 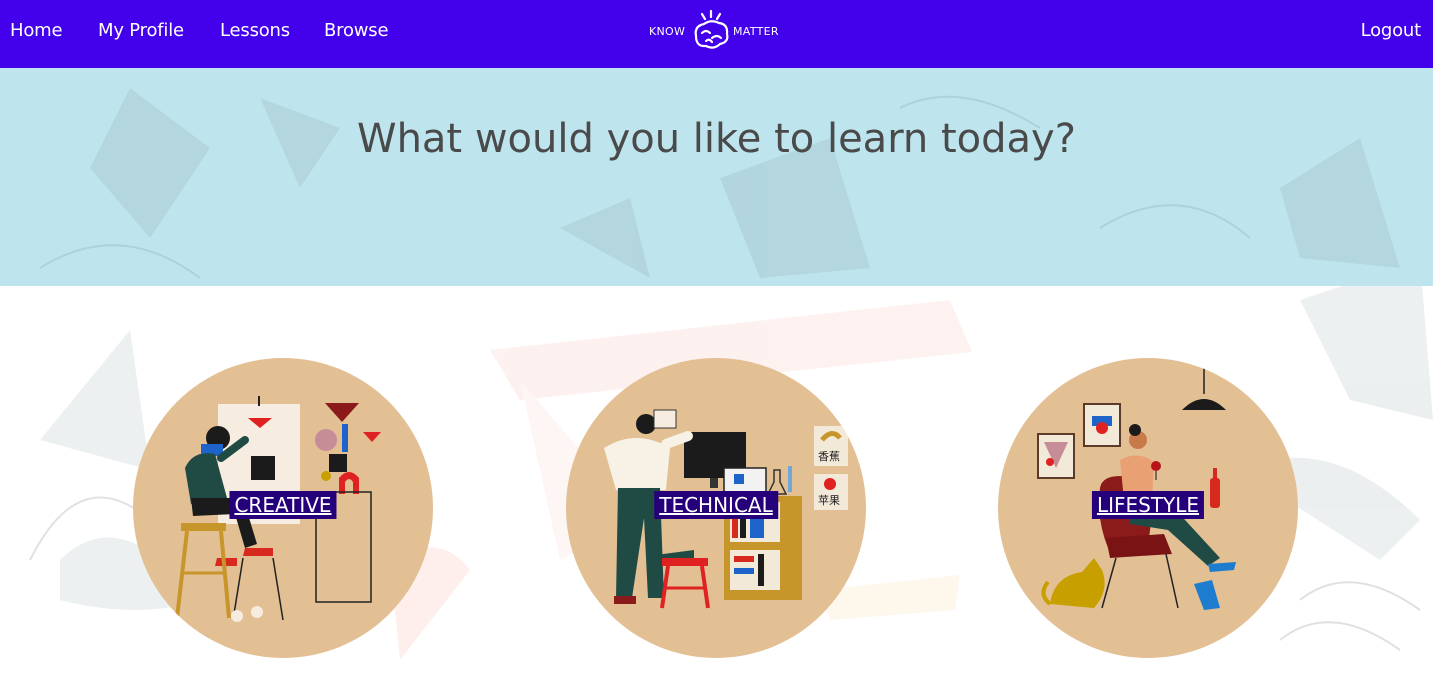 What do you see at coordinates (829, 456) in the screenshot?
I see `svg-text: 香蕉` at bounding box center [829, 456].